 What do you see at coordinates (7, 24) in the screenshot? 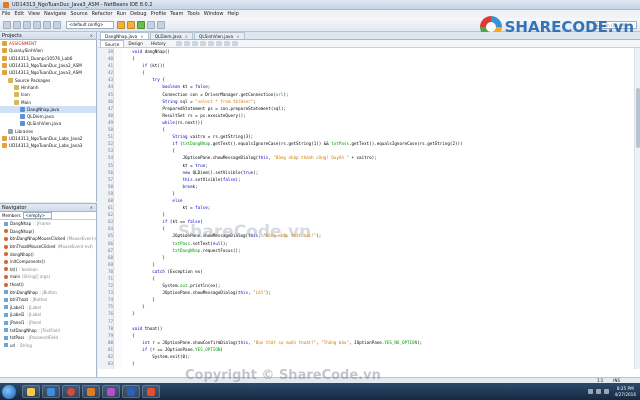
I see `new-file-button` at bounding box center [7, 24].